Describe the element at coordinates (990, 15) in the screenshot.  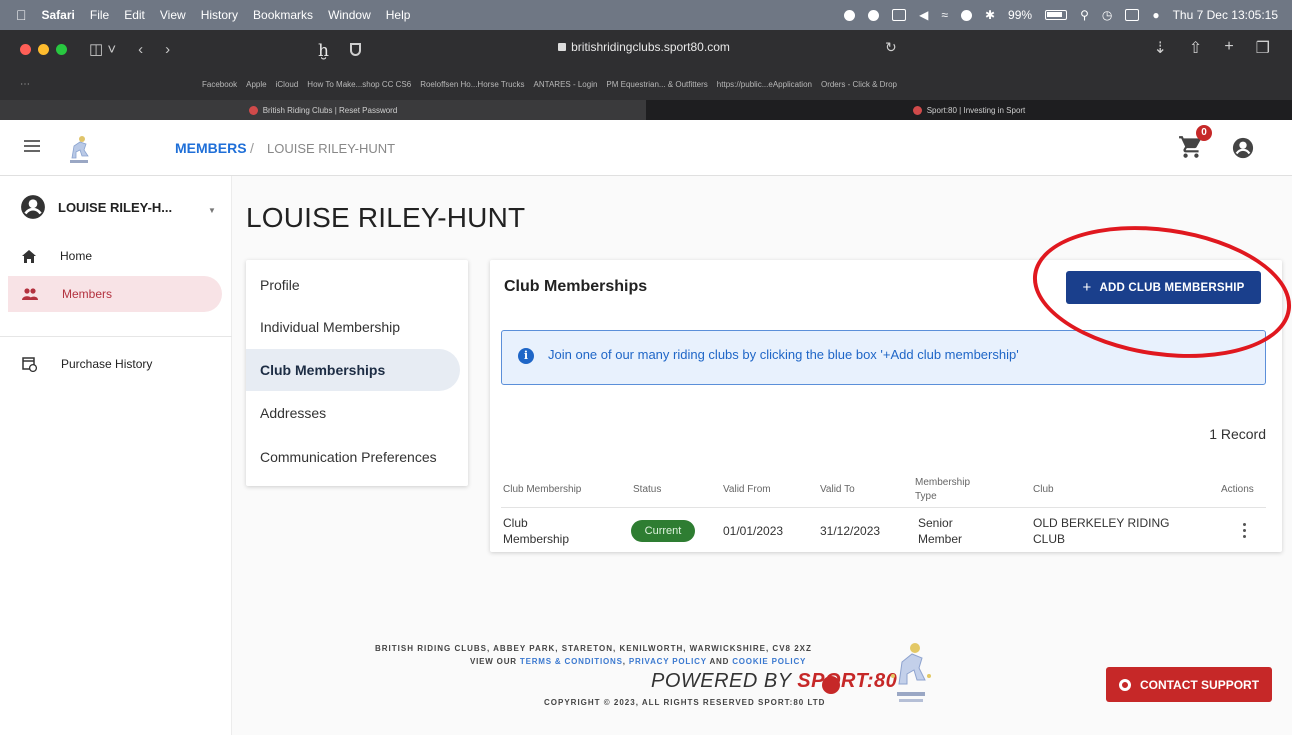
I see `bluetooth-icon: ✱` at that location.